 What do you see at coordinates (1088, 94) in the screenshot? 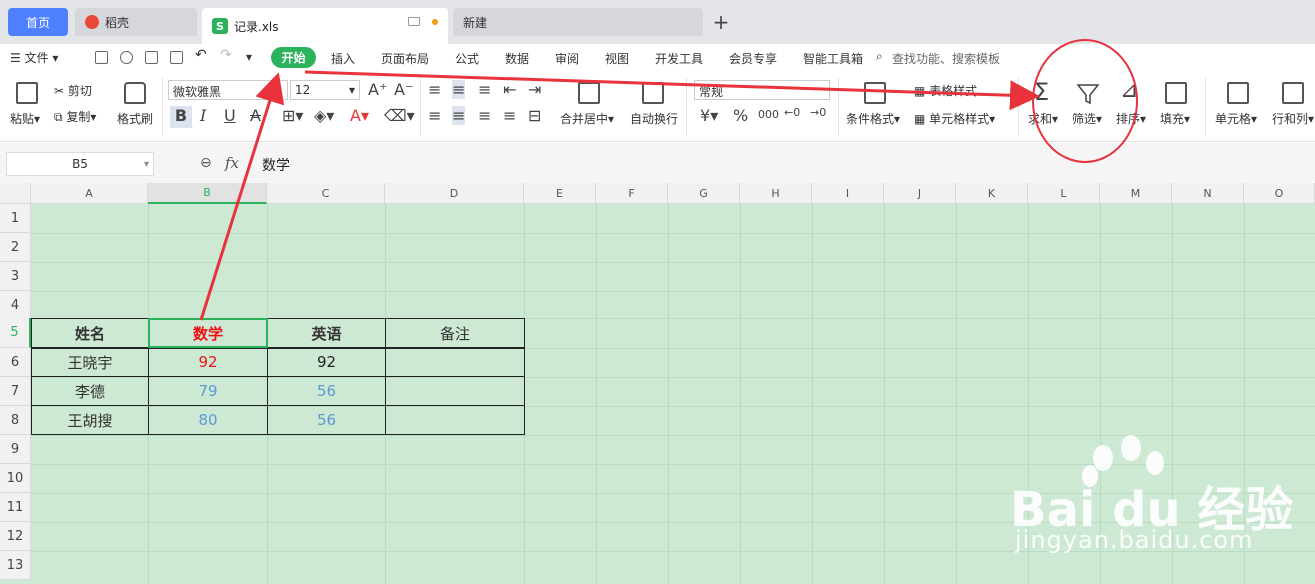
I see `filter-icon` at bounding box center [1088, 94].